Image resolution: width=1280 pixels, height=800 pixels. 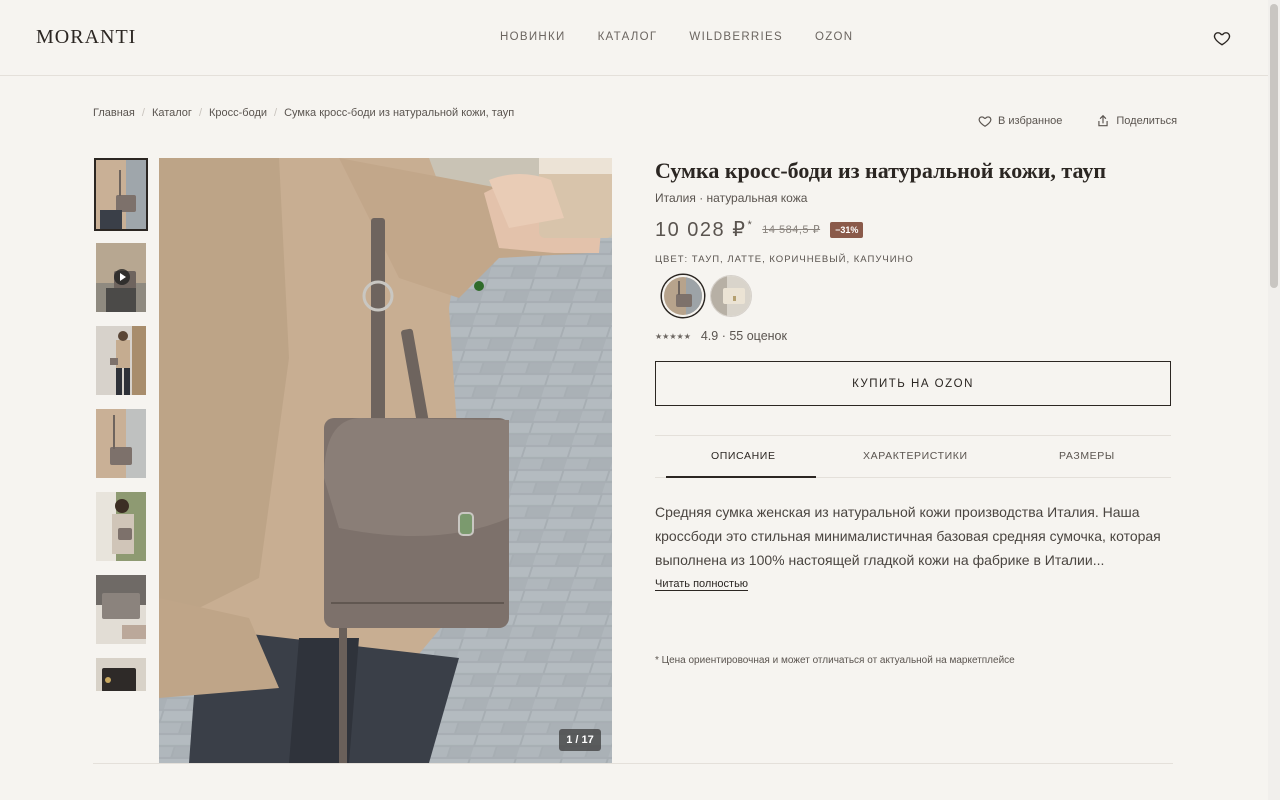 I want to click on color-swatches, so click(x=707, y=296).